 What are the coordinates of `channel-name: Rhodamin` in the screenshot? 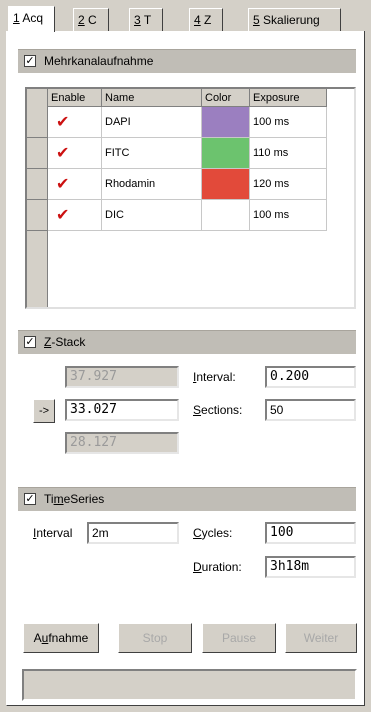 It's located at (152, 184).